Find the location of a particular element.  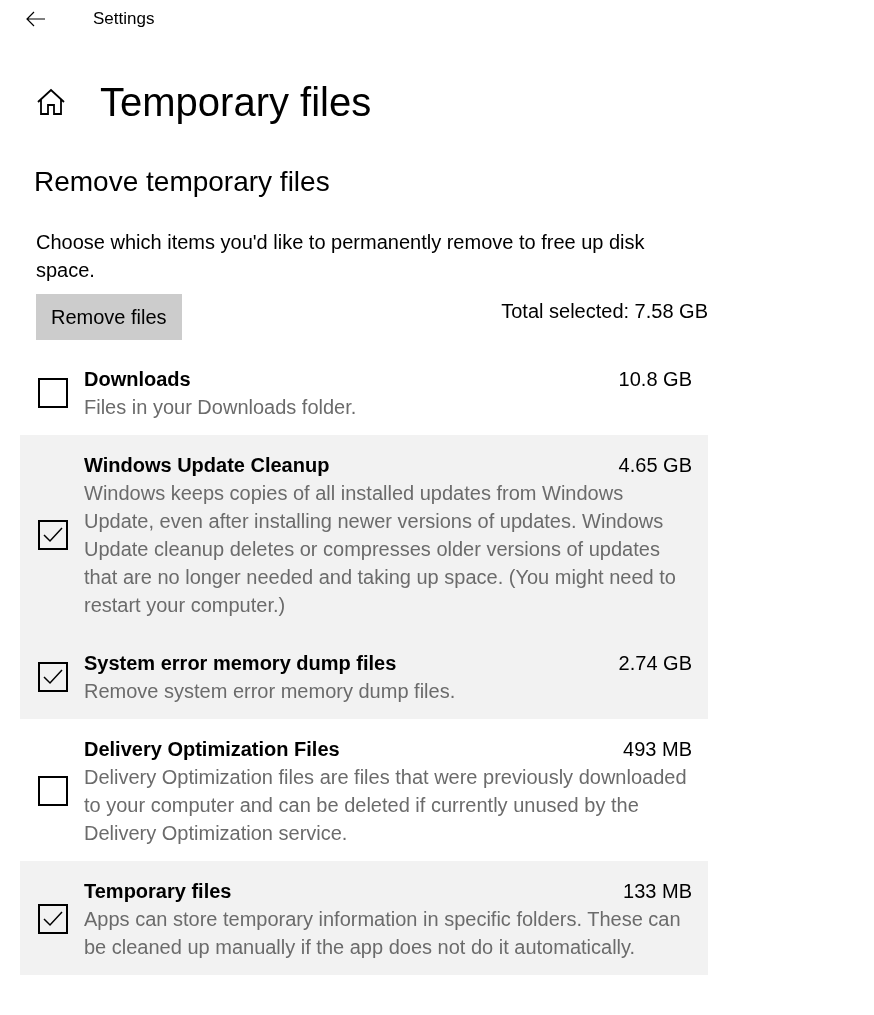

item-description: Windows keeps copies of all installed updates from Windows Update, even after installing newer versions of updates. Windows Update cleanup deletes or compresses older versions of updates that are no longer needed and taking up space. (You might need to restart your computer.) is located at coordinates (380, 549).